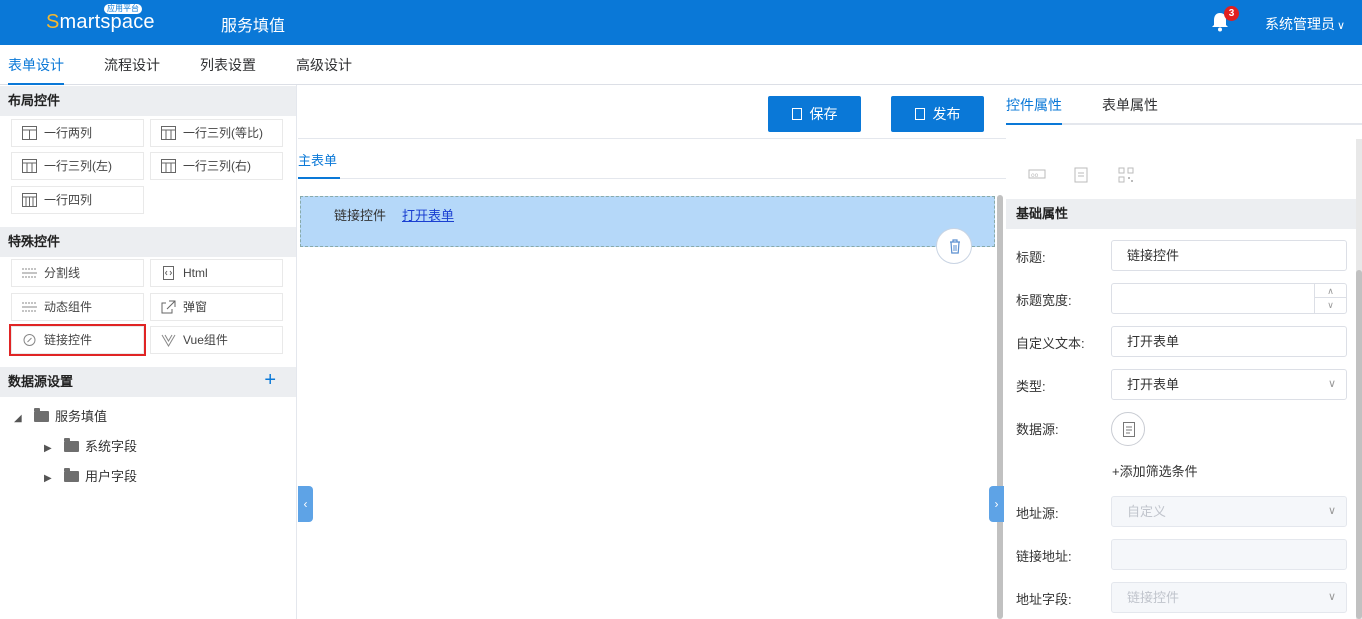 The height and width of the screenshot is (619, 1362). I want to click on basic-properties-header: 基础属性, so click(1181, 214).